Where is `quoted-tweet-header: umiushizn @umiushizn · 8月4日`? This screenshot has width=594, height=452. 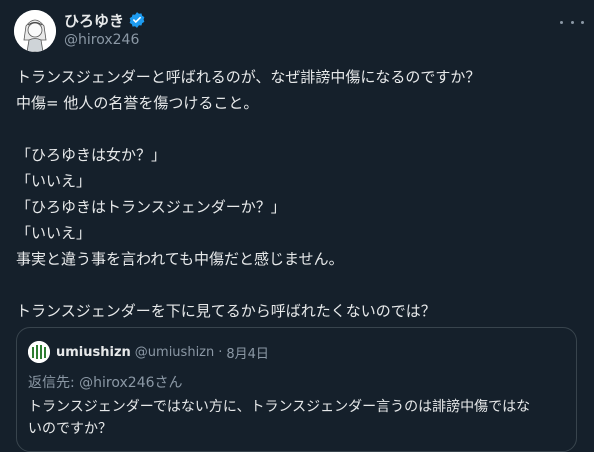 quoted-tweet-header: umiushizn @umiushizn · 8月4日 is located at coordinates (148, 352).